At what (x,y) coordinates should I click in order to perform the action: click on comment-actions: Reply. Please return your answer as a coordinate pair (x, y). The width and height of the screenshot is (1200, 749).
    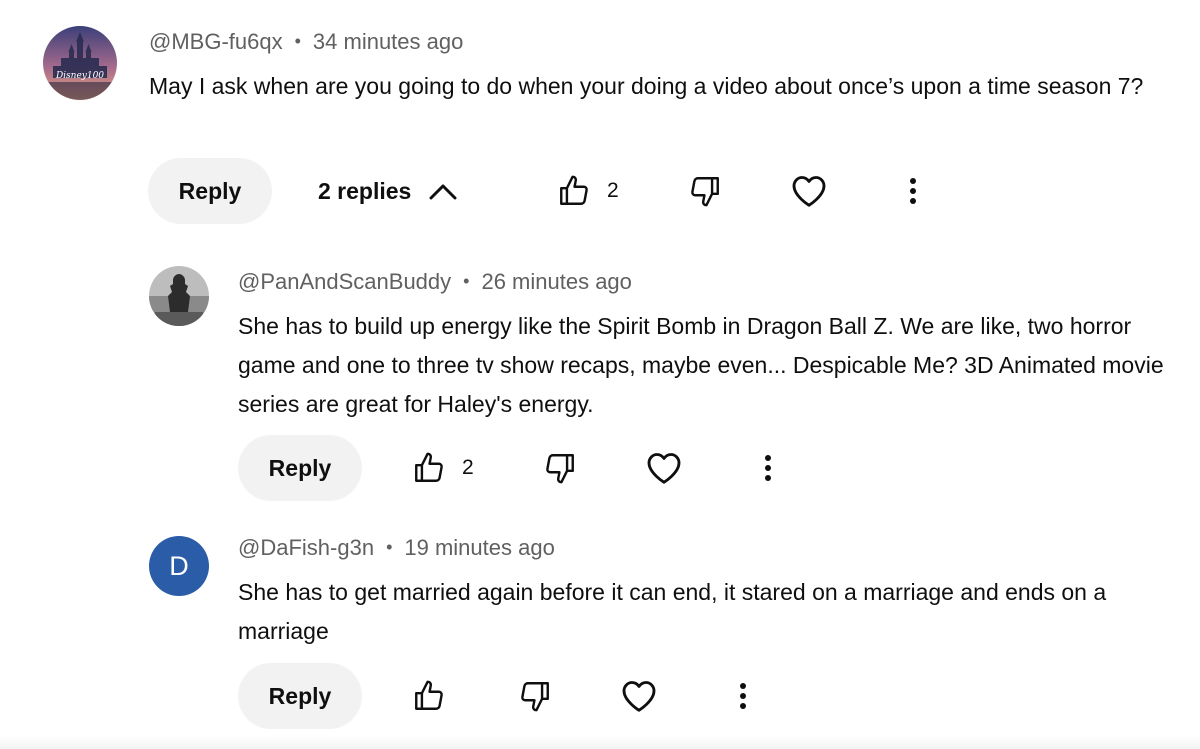
    Looking at the image, I should click on (518, 696).